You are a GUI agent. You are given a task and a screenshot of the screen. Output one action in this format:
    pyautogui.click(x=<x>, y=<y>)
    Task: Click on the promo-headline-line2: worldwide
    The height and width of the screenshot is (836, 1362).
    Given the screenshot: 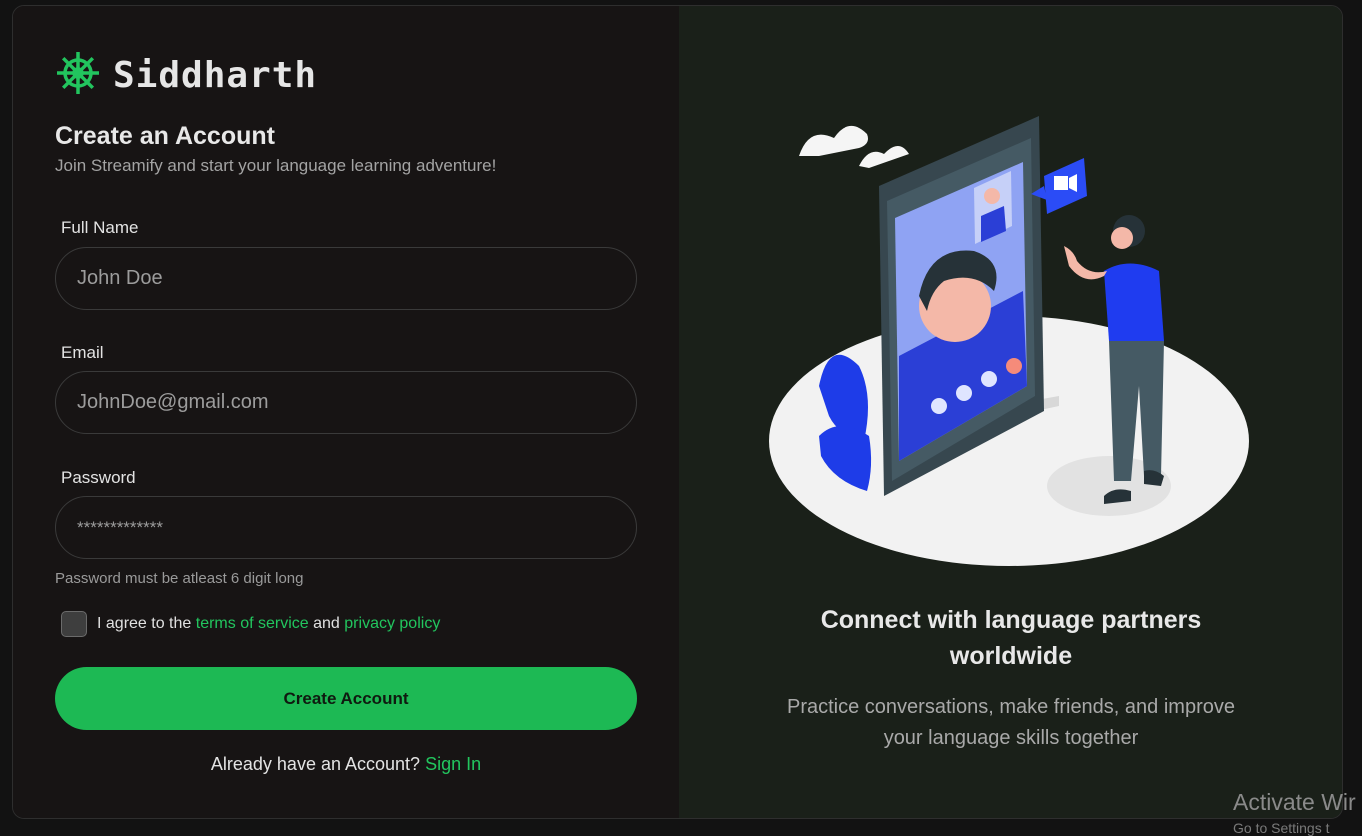 What is the action you would take?
    pyautogui.click(x=1011, y=656)
    